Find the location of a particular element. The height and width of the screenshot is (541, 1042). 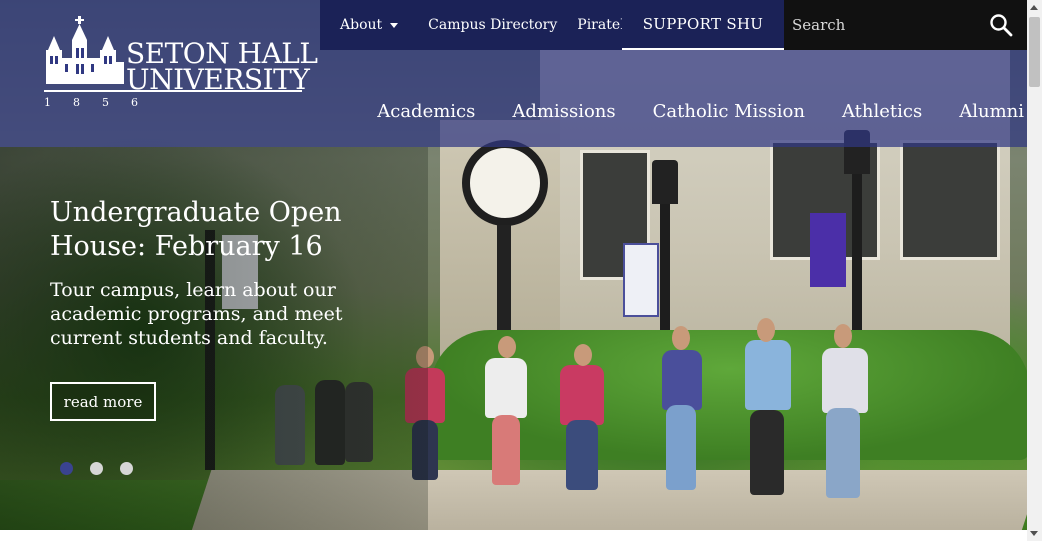

page-scrollbar is located at coordinates (1034, 270).